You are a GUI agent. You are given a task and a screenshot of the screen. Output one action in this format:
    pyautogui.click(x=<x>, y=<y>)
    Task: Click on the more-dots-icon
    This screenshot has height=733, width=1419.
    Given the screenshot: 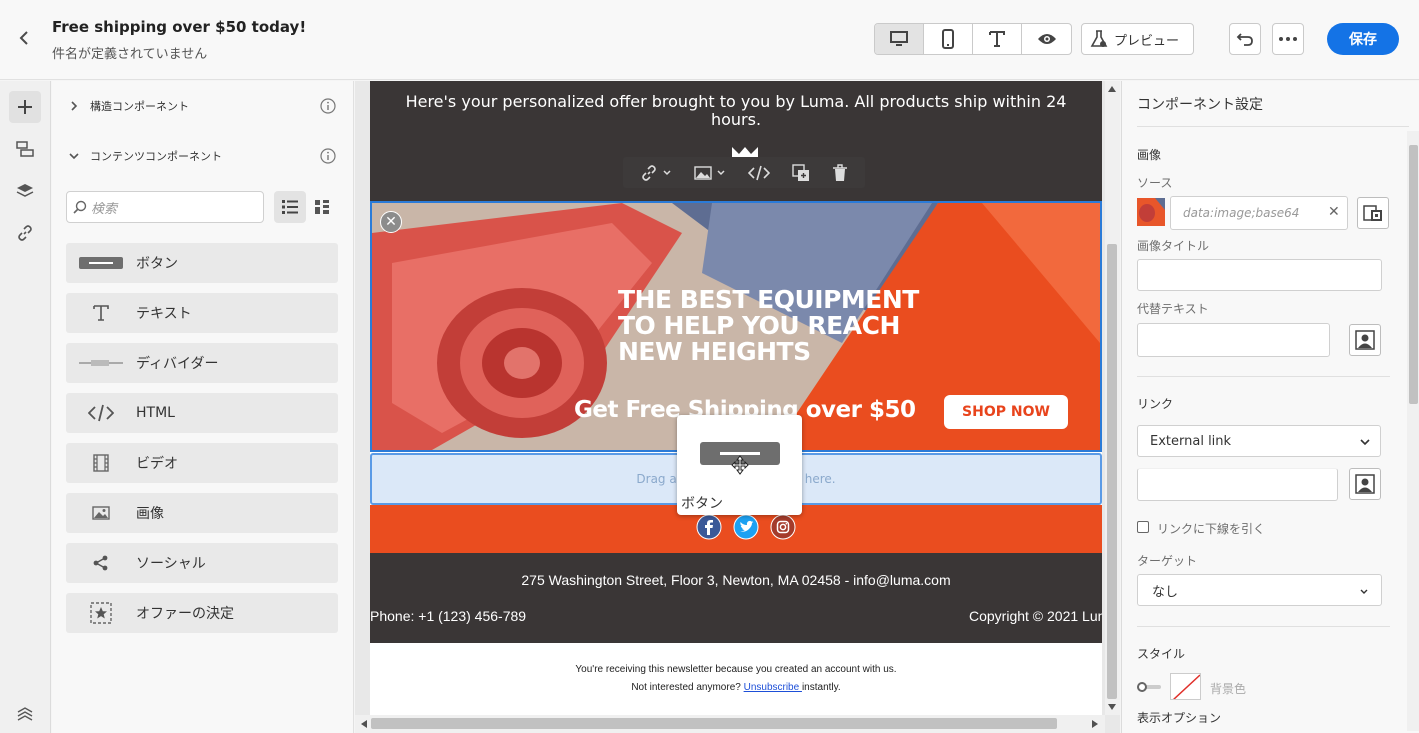 What is the action you would take?
    pyautogui.click(x=1288, y=39)
    